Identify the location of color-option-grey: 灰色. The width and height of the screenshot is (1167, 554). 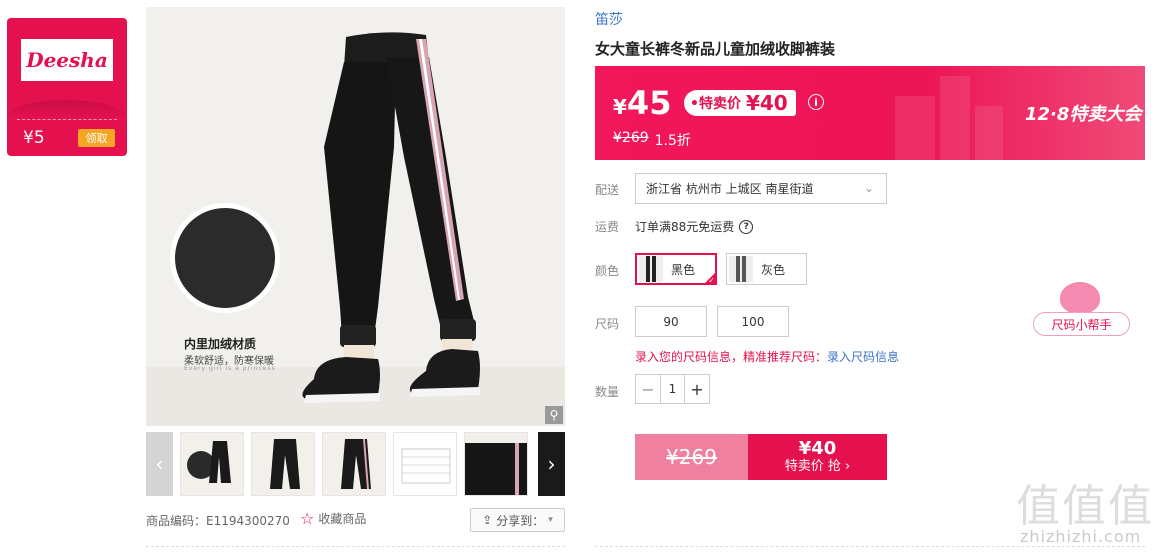
(766, 269).